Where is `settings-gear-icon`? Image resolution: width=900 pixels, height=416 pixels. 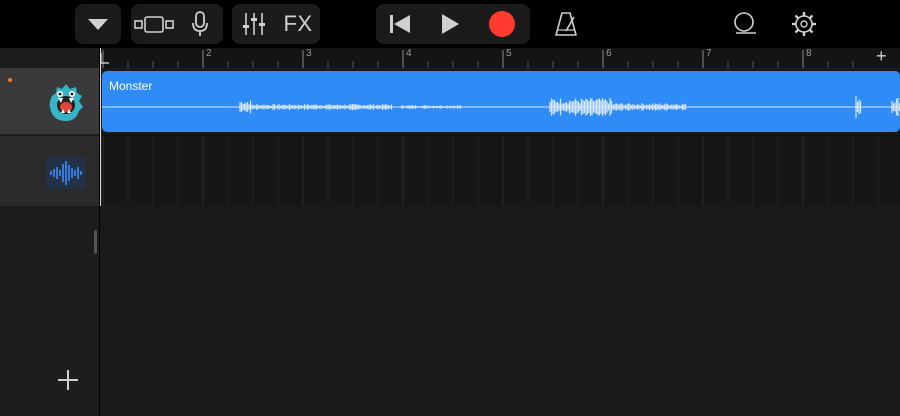 settings-gear-icon is located at coordinates (804, 24).